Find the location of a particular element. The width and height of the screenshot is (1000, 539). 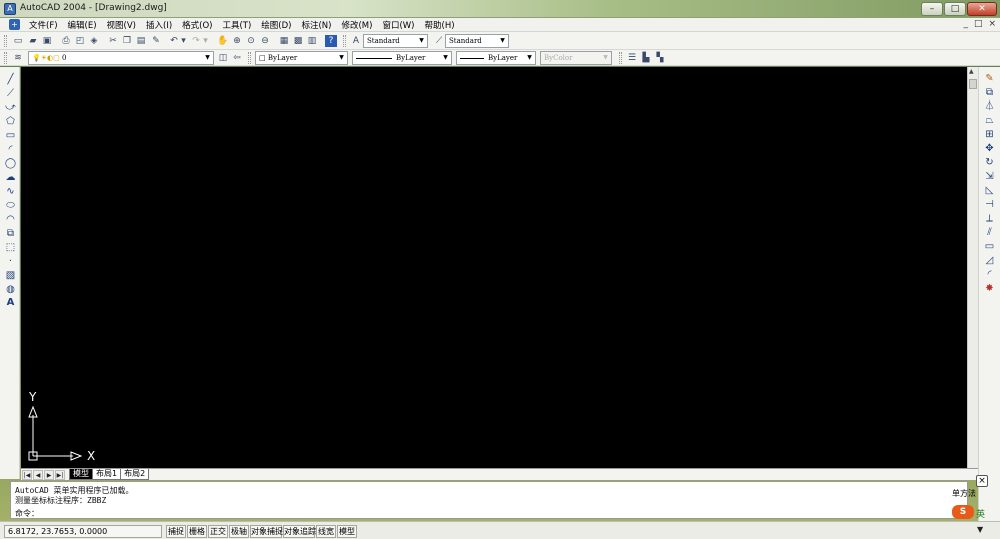

hatch-icon: ▧ is located at coordinates (10, 275).